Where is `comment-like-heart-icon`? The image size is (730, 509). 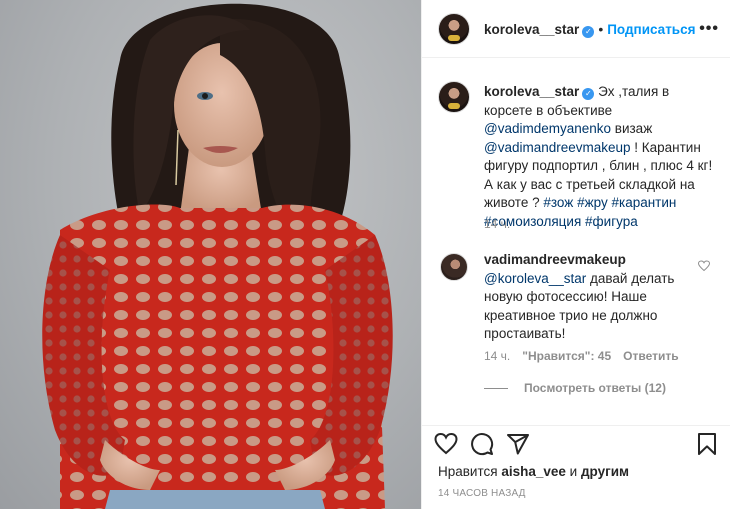
comment-like-heart-icon is located at coordinates (704, 266).